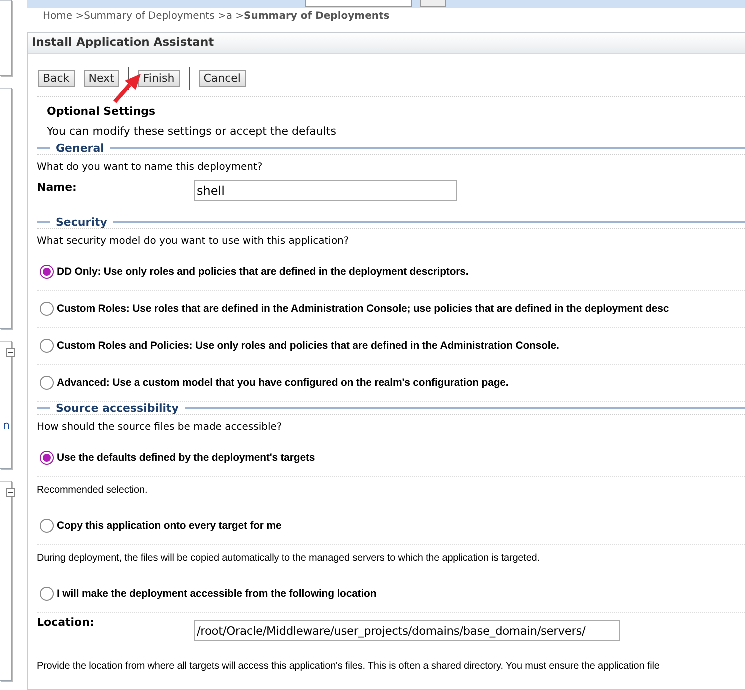 This screenshot has height=690, width=745. What do you see at coordinates (155, 21) in the screenshot?
I see `breadcrumb-link: Summary of Deployments >` at bounding box center [155, 21].